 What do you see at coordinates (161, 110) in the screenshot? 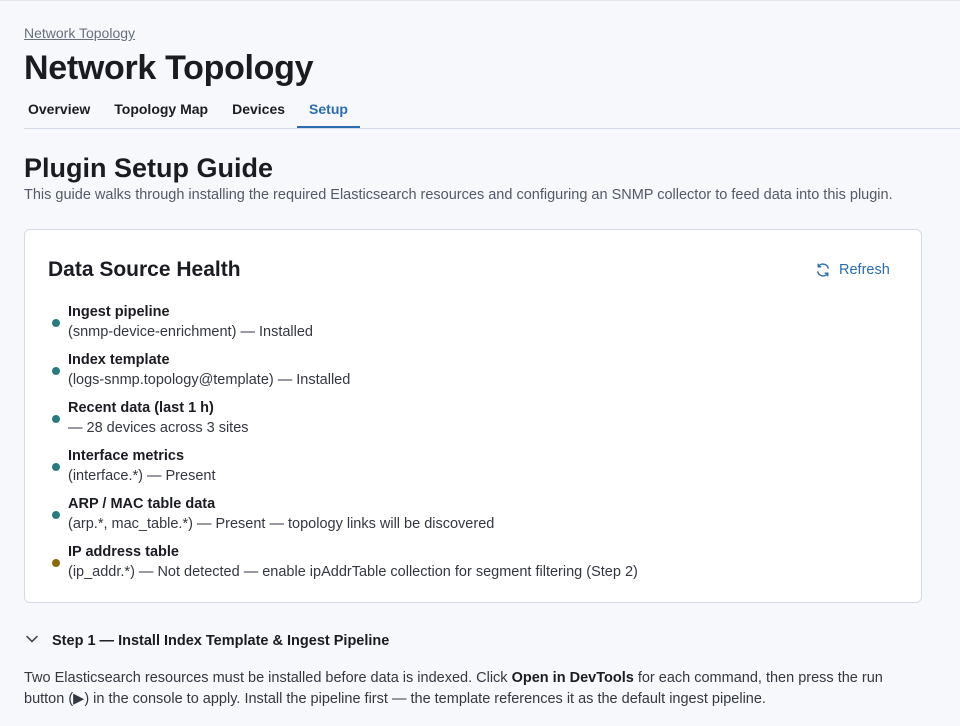
I see `tab-topology-map: Topology Map` at bounding box center [161, 110].